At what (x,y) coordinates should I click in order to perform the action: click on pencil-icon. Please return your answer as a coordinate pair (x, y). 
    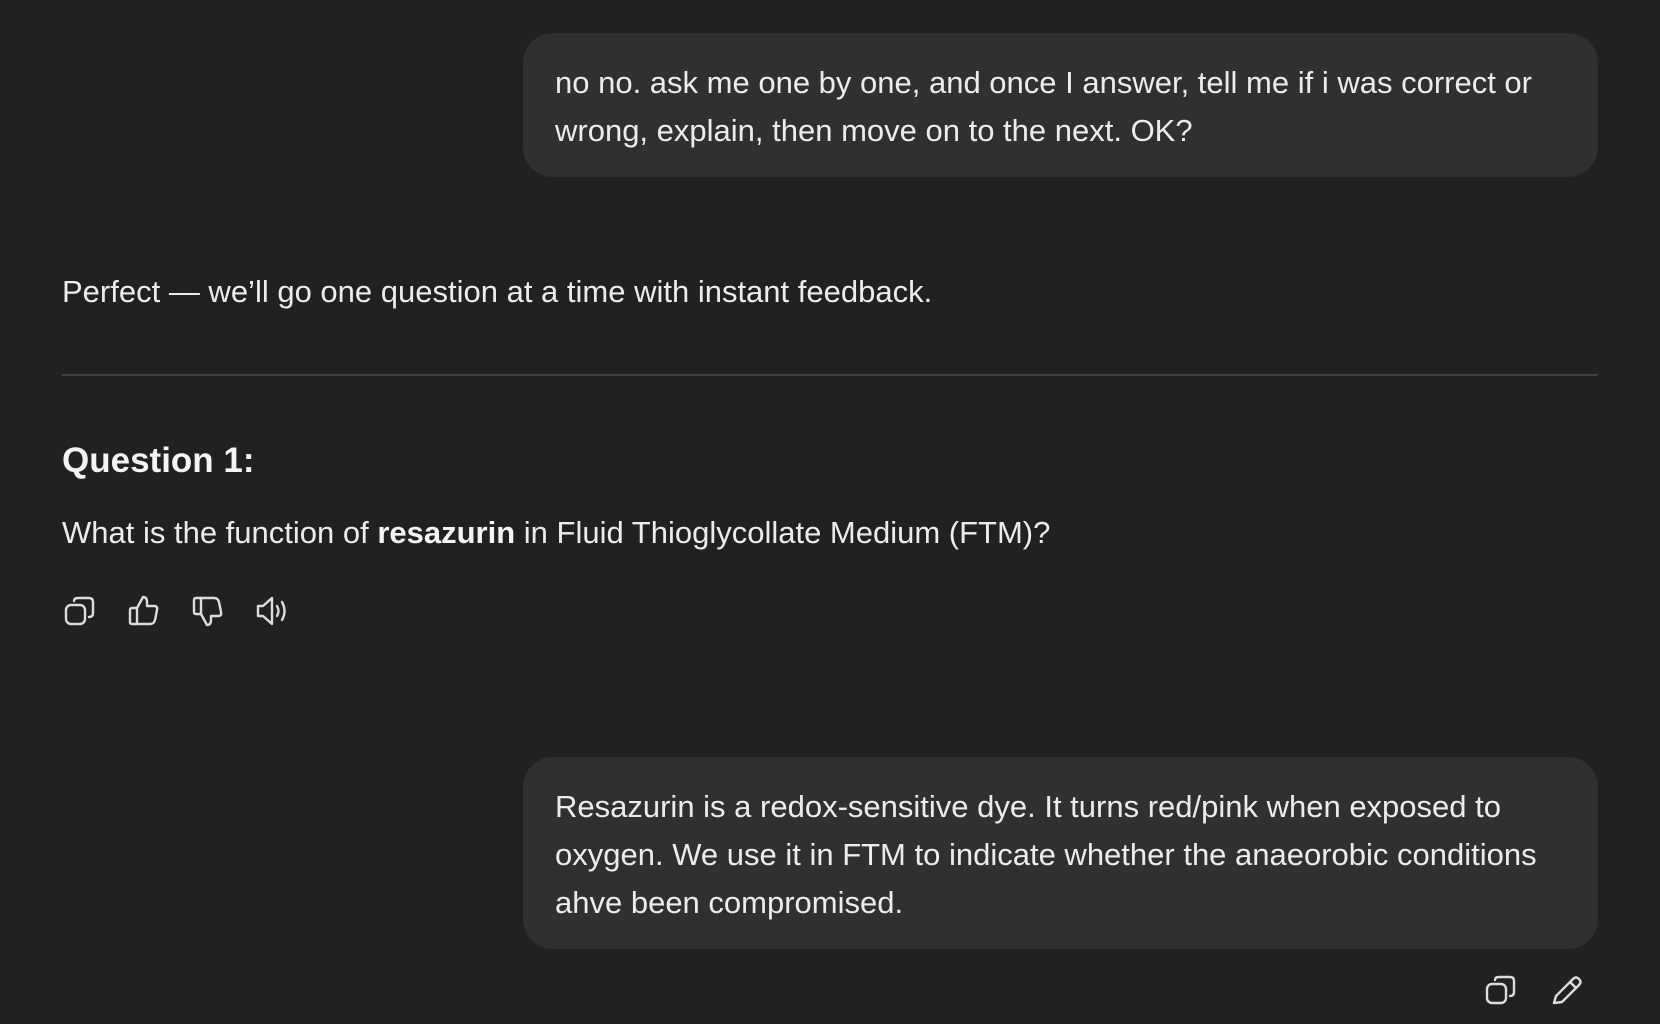
    Looking at the image, I should click on (1567, 990).